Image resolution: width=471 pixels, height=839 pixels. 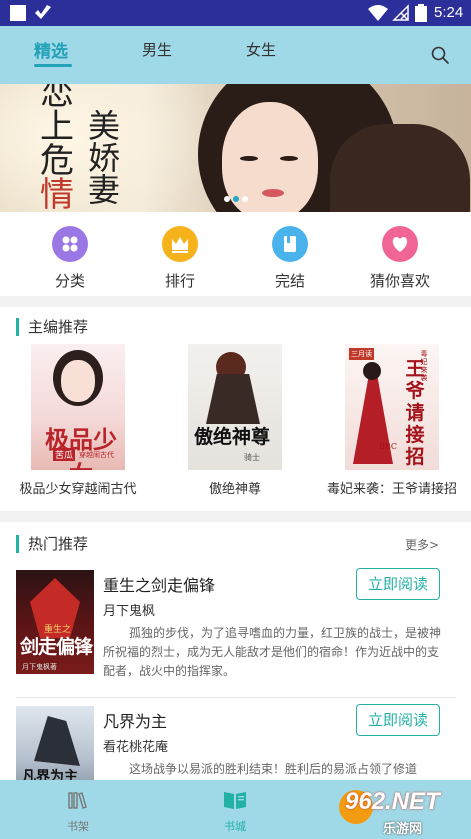 What do you see at coordinates (391, 489) in the screenshot?
I see `book-title: 毒妃来袭：王爷请接招` at bounding box center [391, 489].